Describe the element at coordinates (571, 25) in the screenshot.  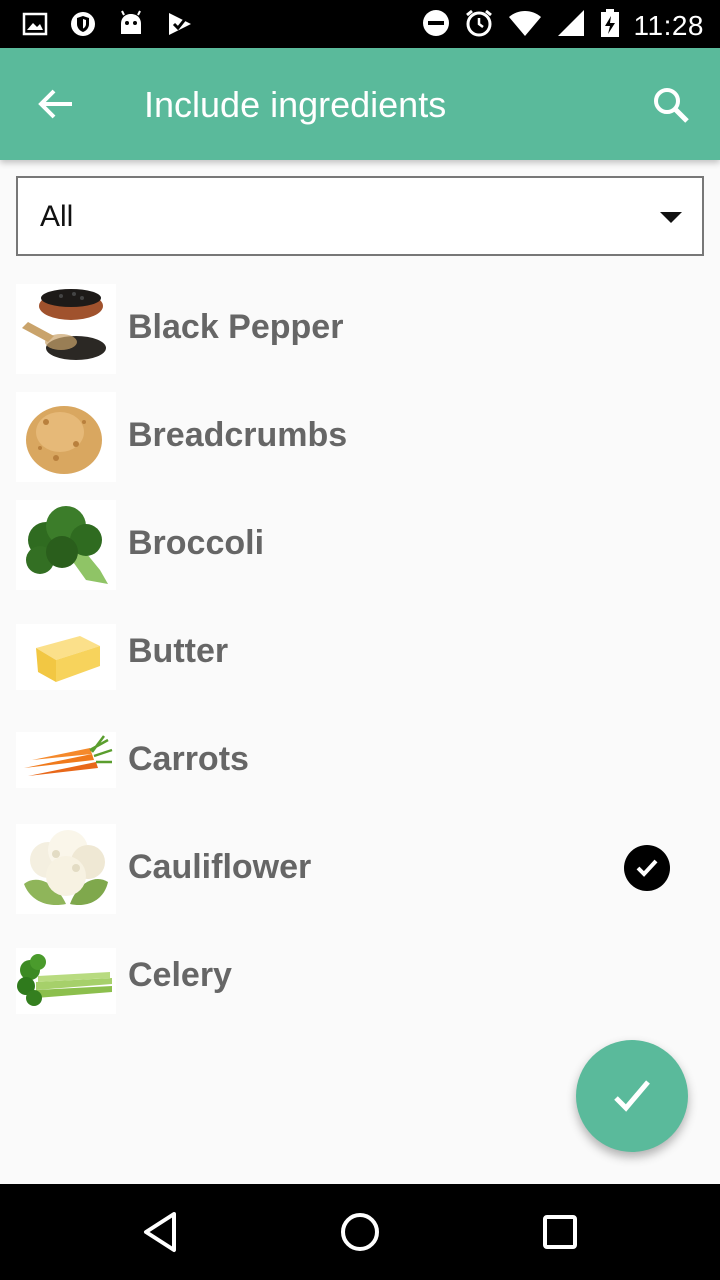
I see `signal-icon` at that location.